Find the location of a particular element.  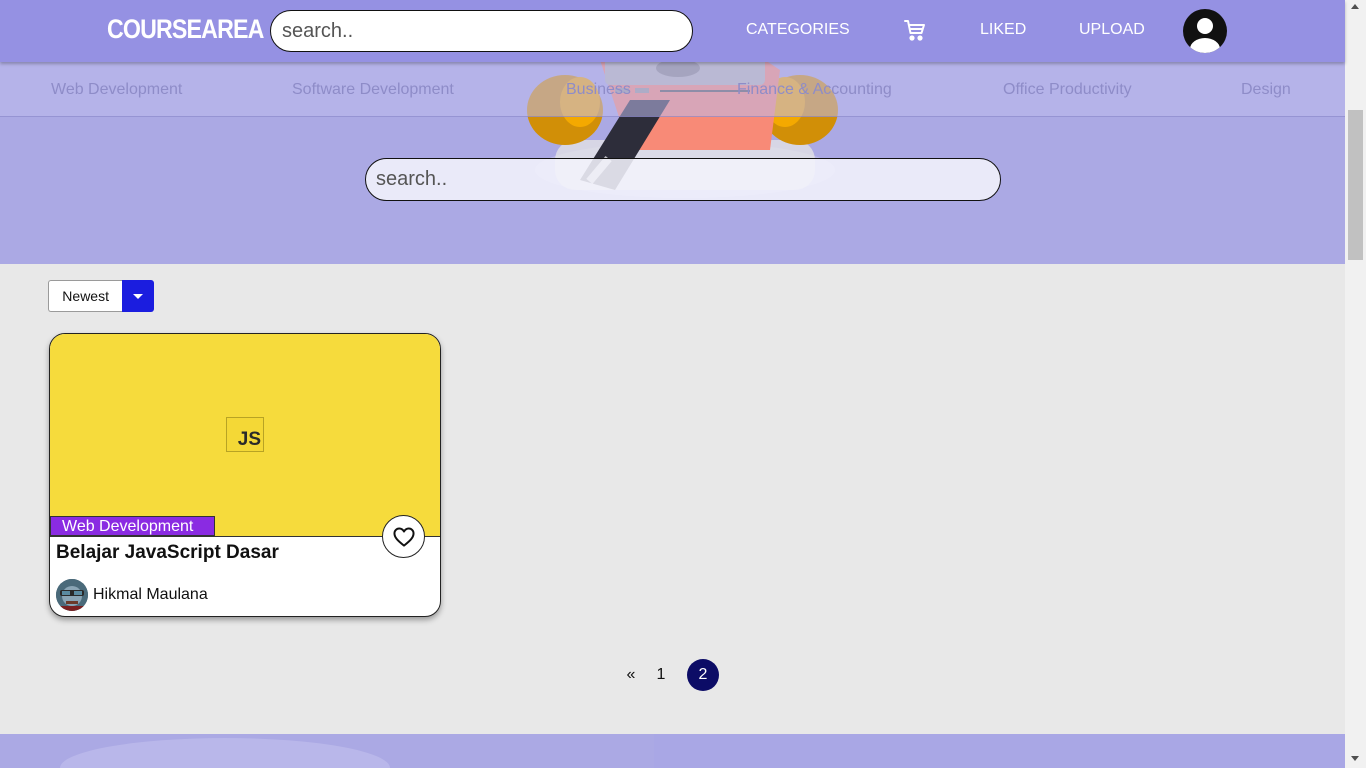

category-business: Business is located at coordinates (598, 90).